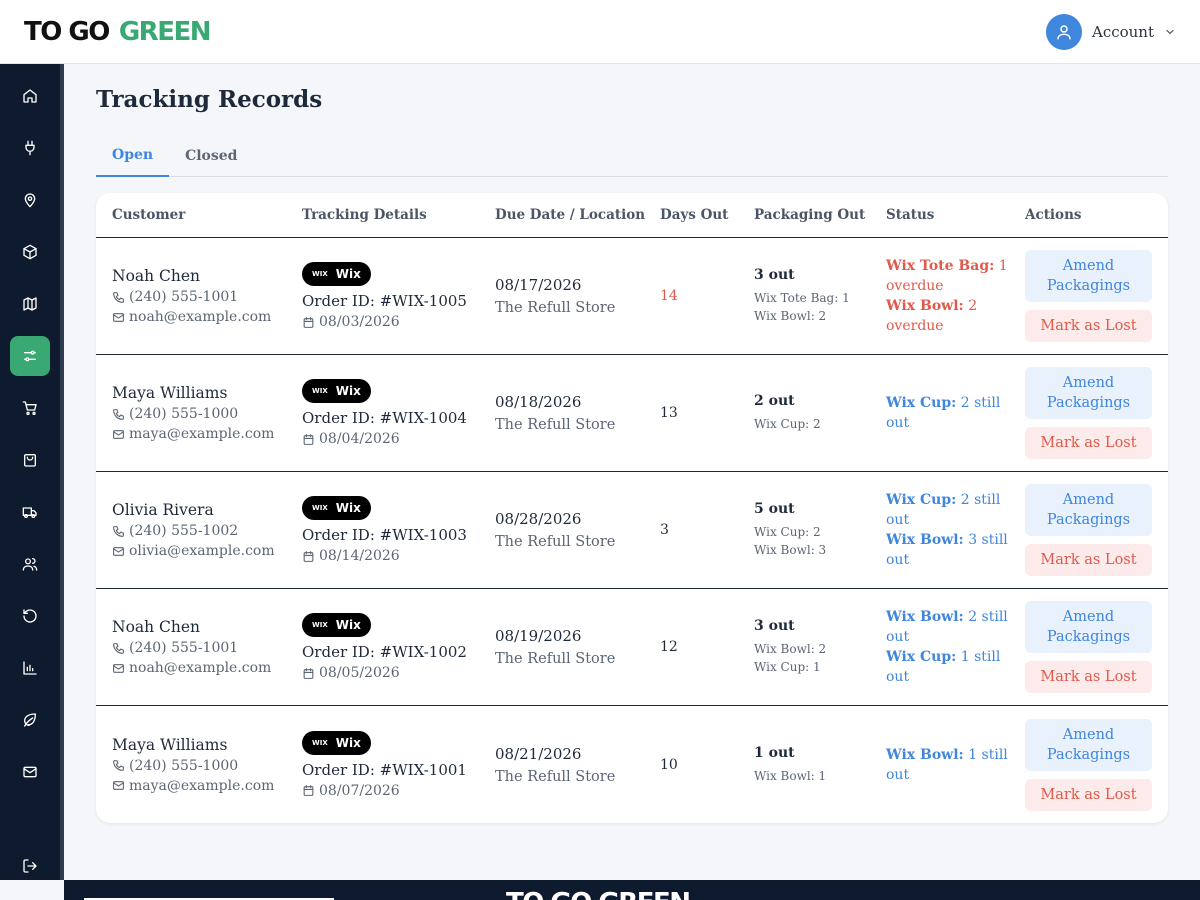 The height and width of the screenshot is (900, 1200). What do you see at coordinates (156, 627) in the screenshot?
I see `customer-name: Noah Chen` at bounding box center [156, 627].